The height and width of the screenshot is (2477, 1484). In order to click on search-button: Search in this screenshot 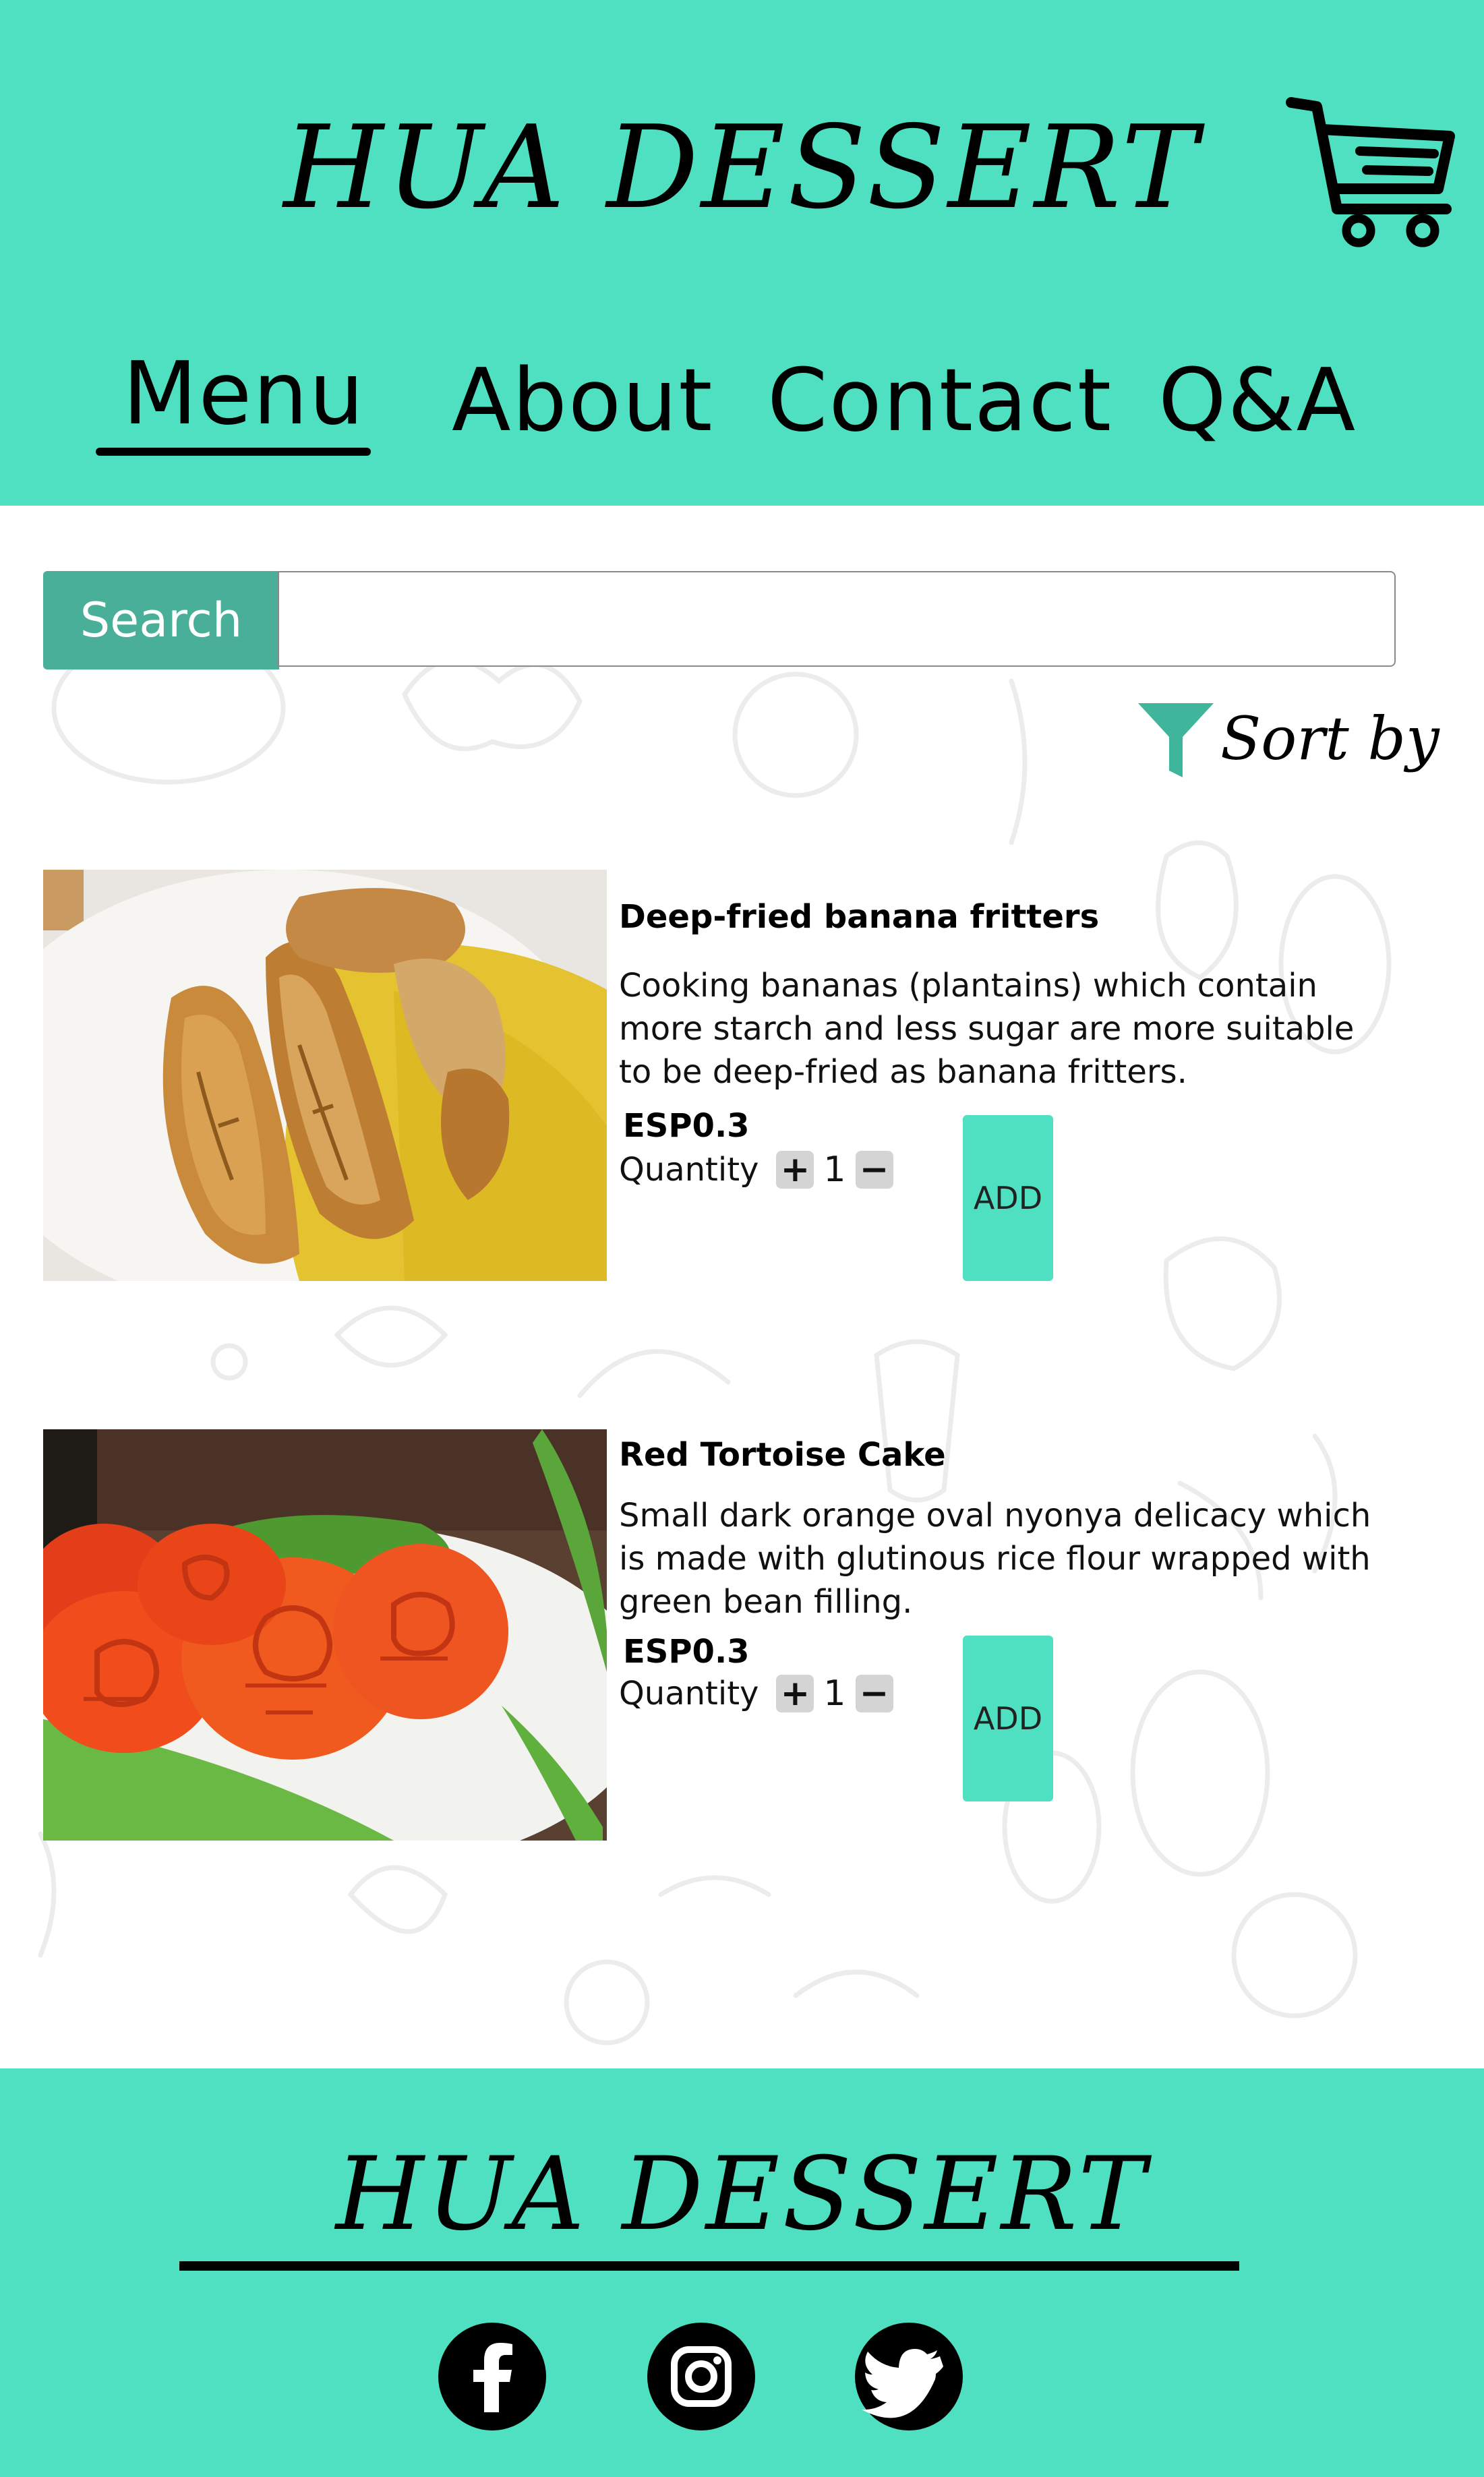, I will do `click(161, 620)`.